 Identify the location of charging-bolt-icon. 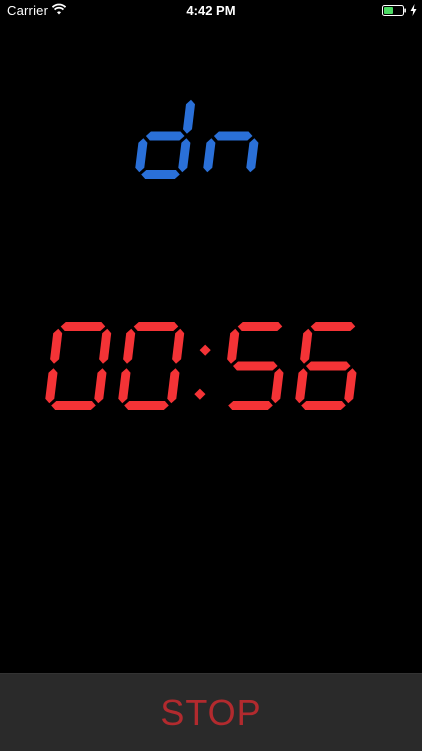
(413, 10).